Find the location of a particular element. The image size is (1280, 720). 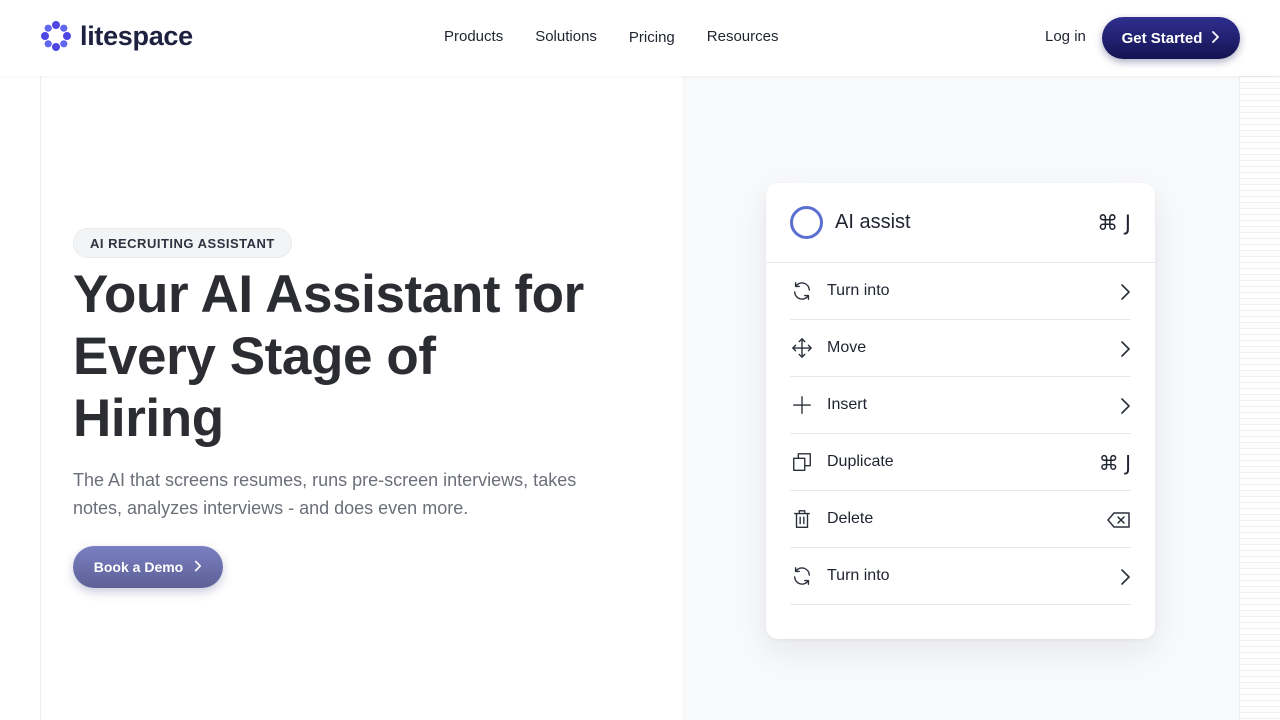

menu-item-move: Move is located at coordinates (960, 348).